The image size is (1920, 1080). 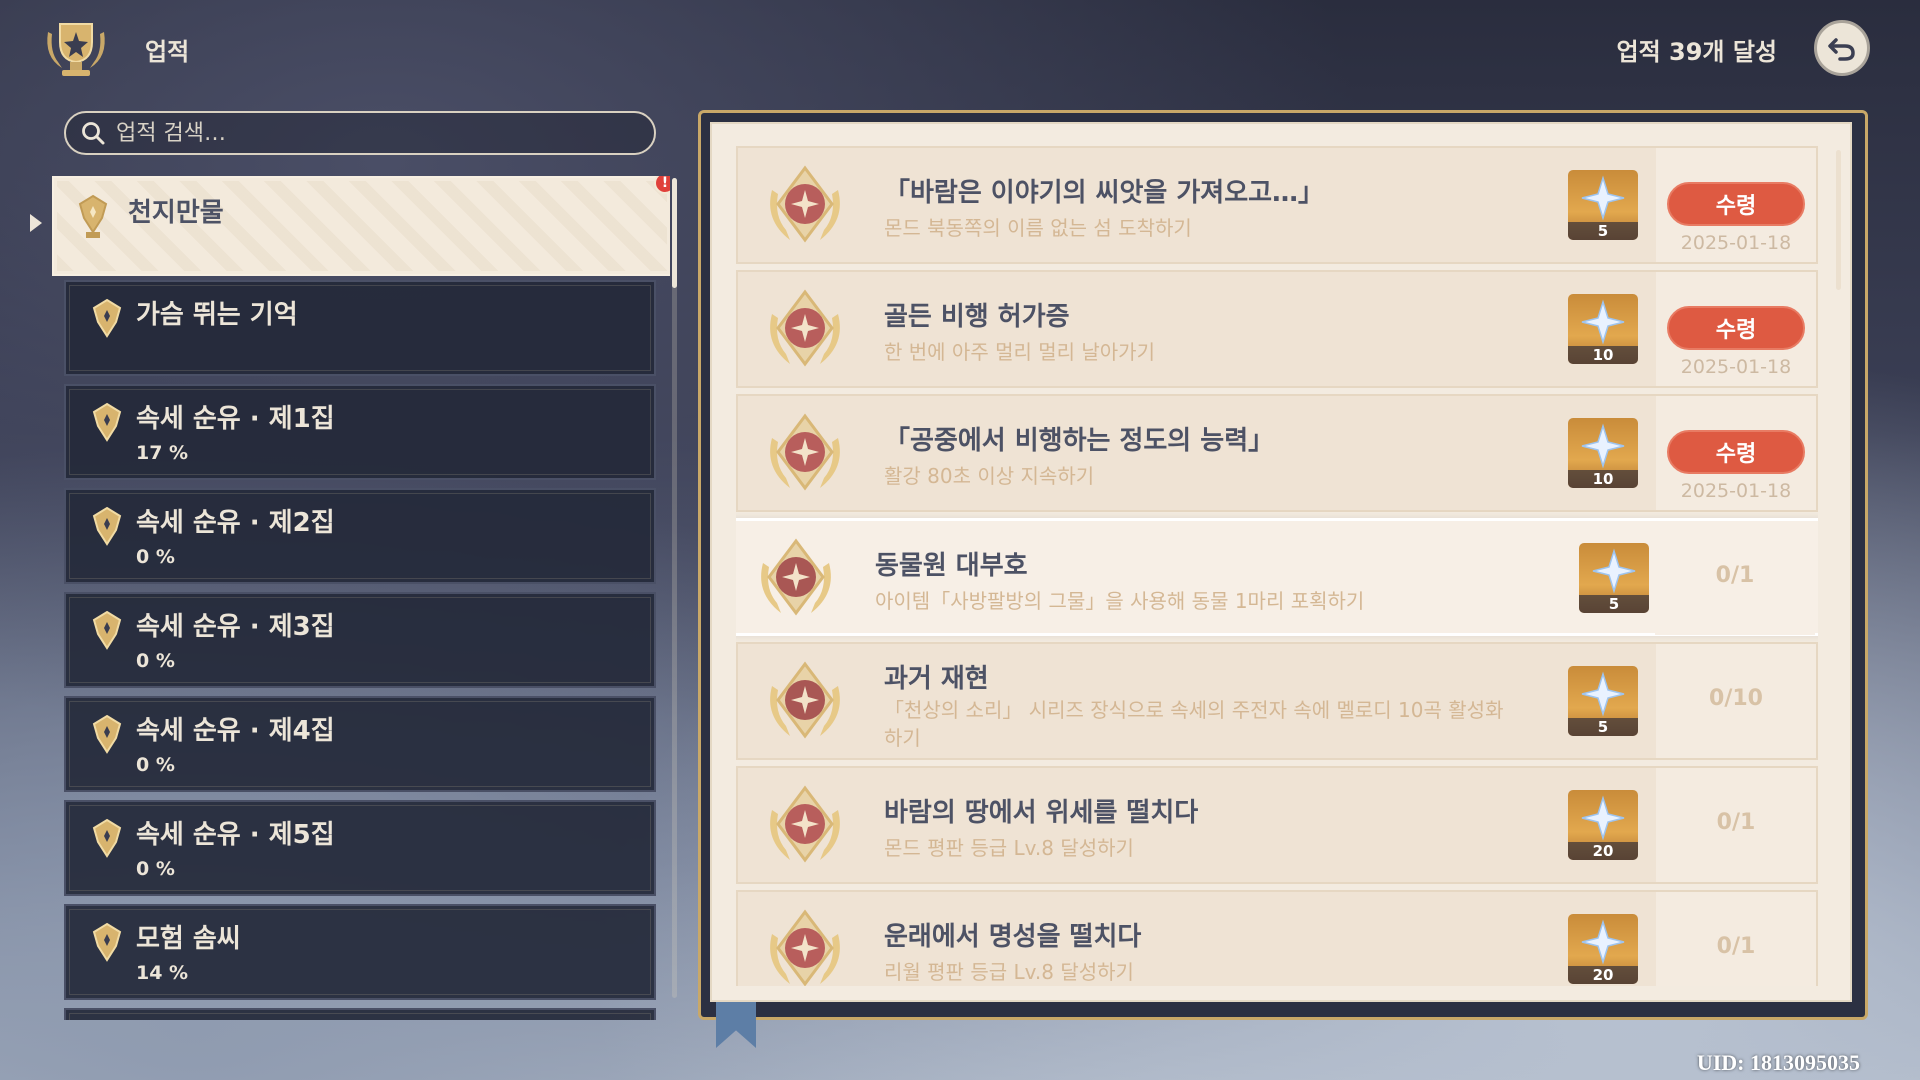 What do you see at coordinates (360, 952) in the screenshot?
I see `category-item: 모험 솜씨 14 %` at bounding box center [360, 952].